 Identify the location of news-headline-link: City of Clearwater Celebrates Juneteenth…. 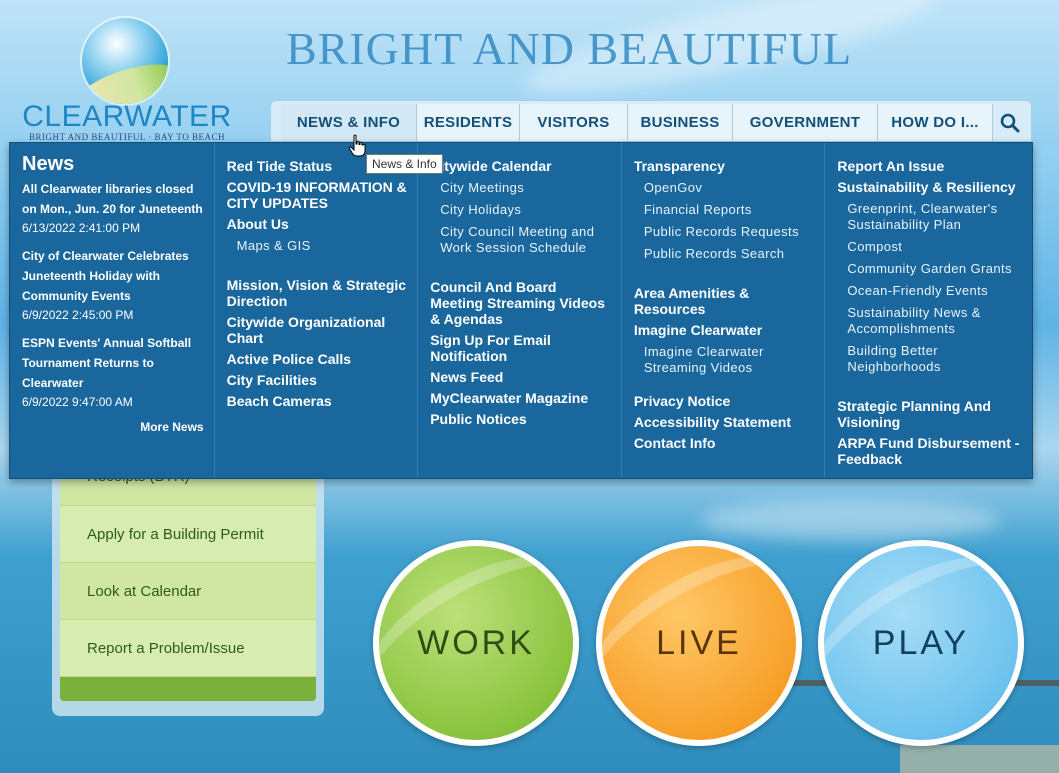
(113, 276).